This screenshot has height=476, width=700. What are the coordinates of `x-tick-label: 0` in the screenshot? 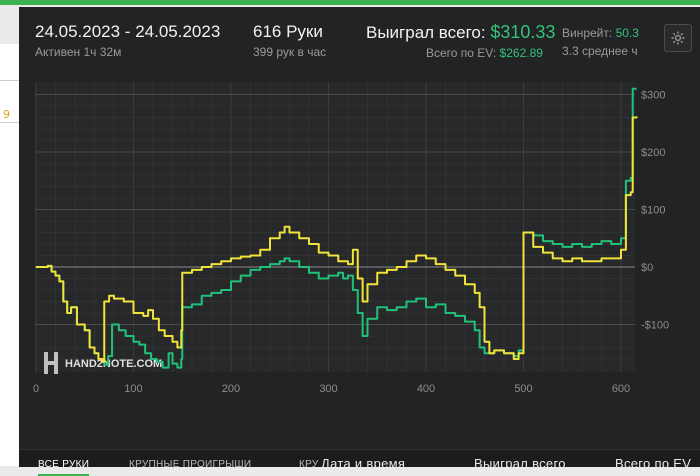 It's located at (36, 389).